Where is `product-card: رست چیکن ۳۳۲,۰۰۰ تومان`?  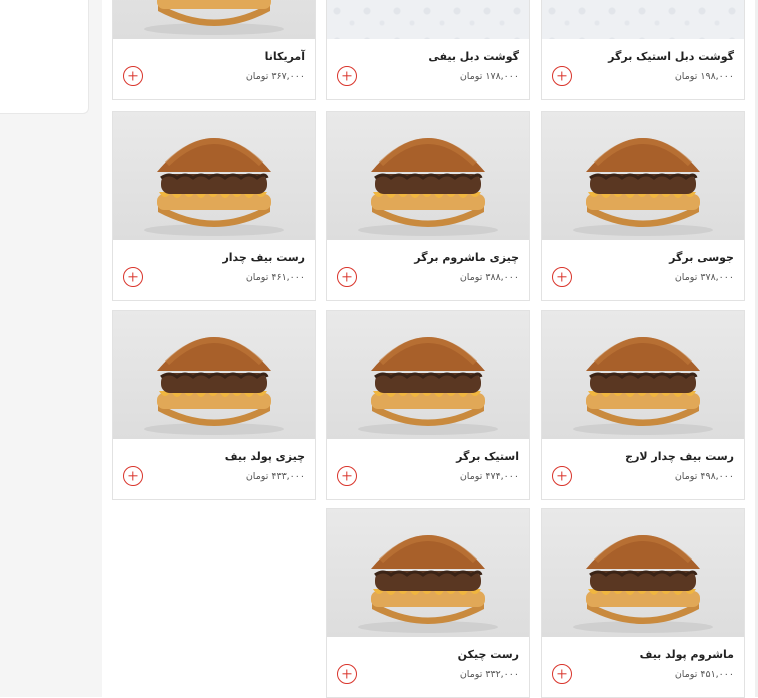 product-card: رست چیکن ۳۳۲,۰۰۰ تومان is located at coordinates (428, 603).